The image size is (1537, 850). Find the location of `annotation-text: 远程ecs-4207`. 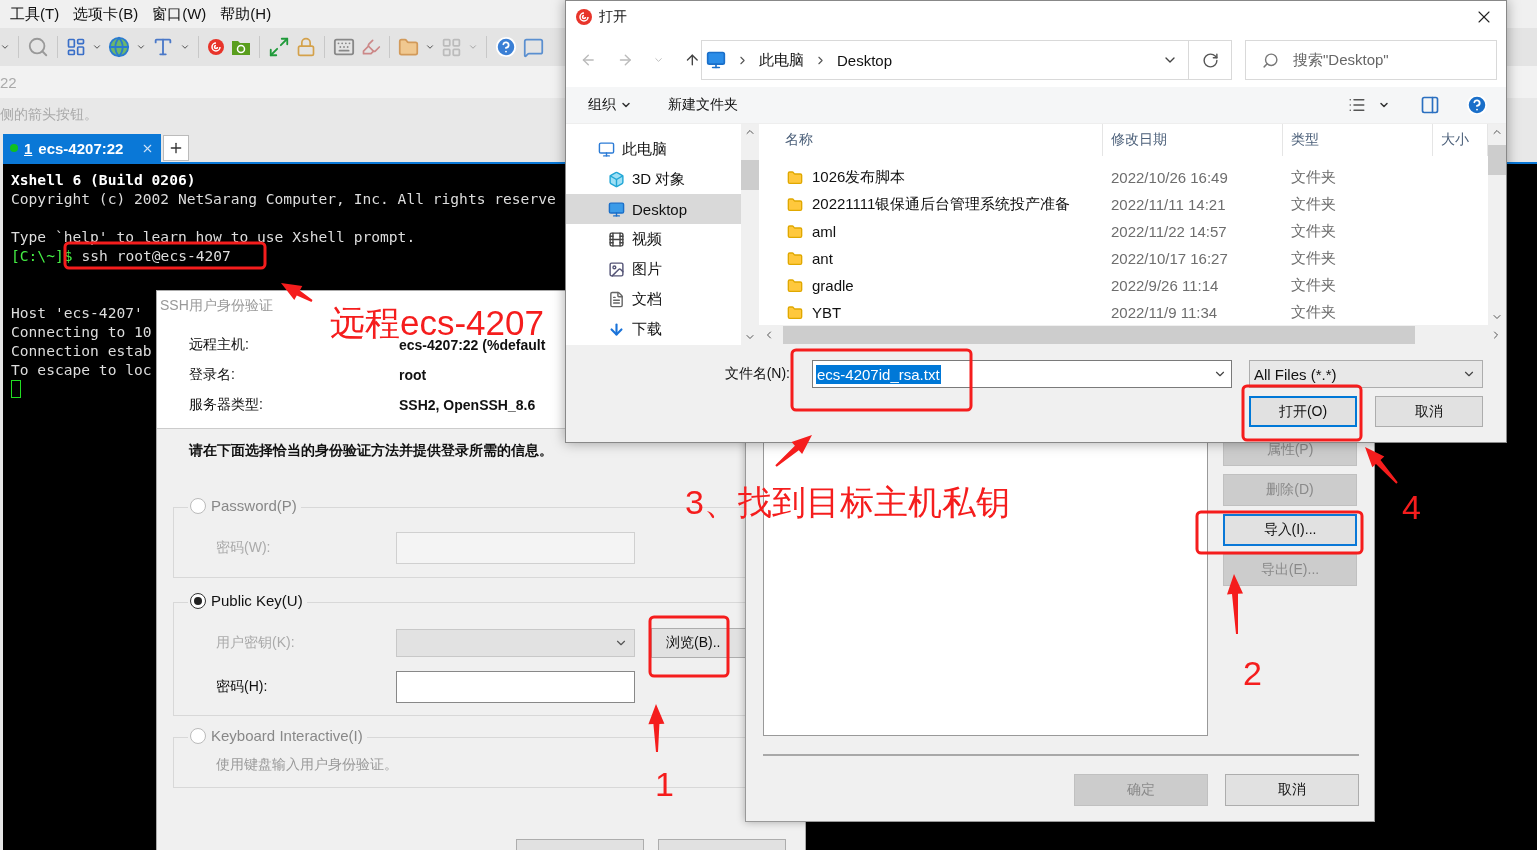

annotation-text: 远程ecs-4207 is located at coordinates (437, 322).